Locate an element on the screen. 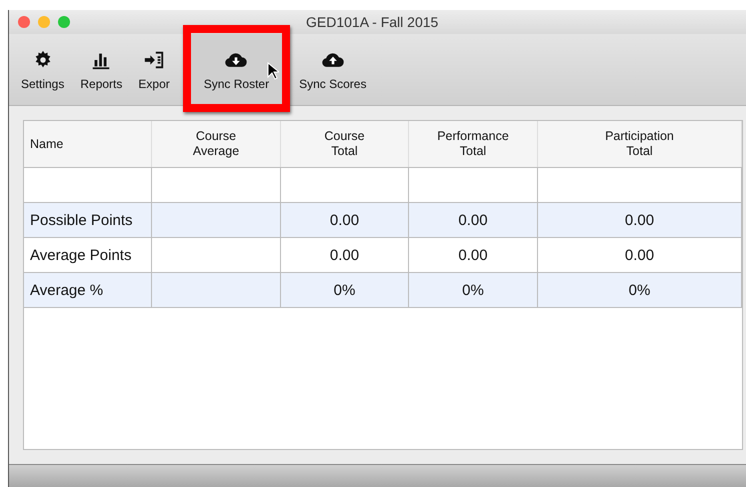 The width and height of the screenshot is (746, 487). column-header: Name is located at coordinates (88, 144).